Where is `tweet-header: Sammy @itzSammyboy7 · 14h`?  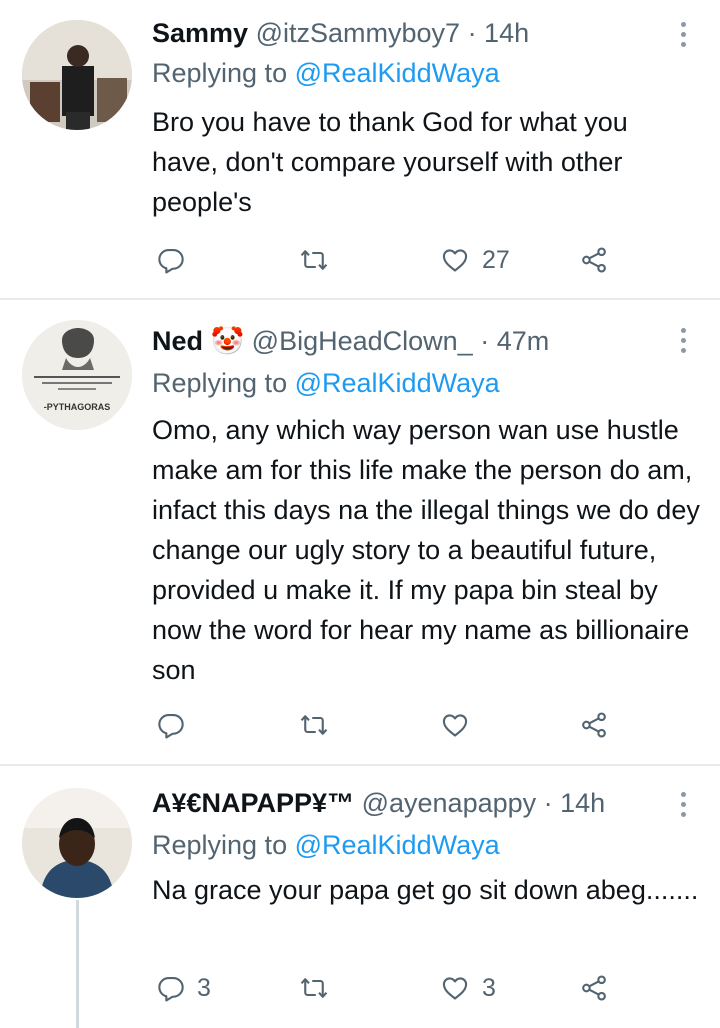
tweet-header: Sammy @itzSammyboy7 · 14h is located at coordinates (406, 33).